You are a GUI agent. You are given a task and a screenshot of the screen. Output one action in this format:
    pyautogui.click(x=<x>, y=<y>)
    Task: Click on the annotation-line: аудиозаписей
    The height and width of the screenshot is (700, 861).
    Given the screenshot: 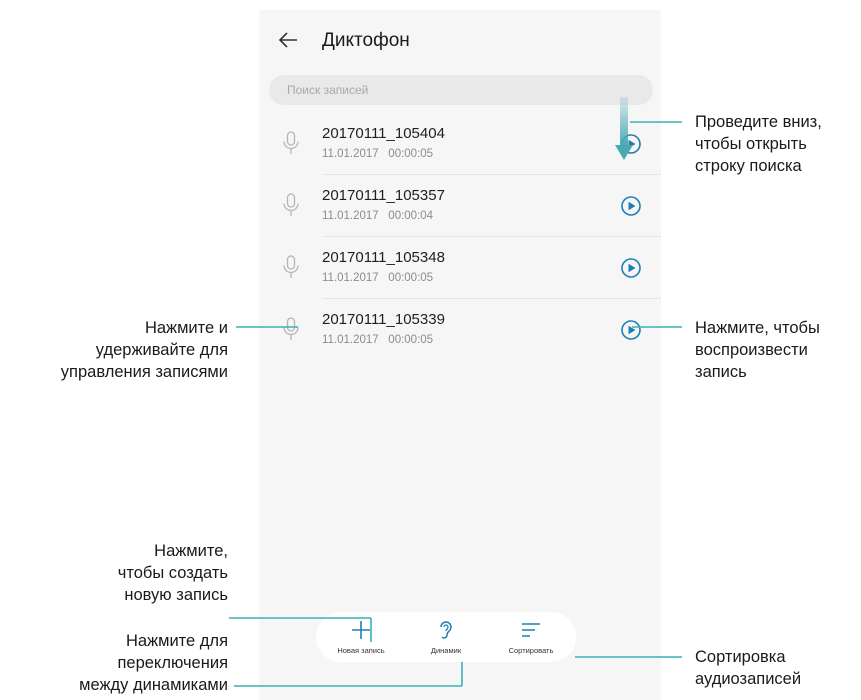 What is the action you would take?
    pyautogui.click(x=748, y=679)
    